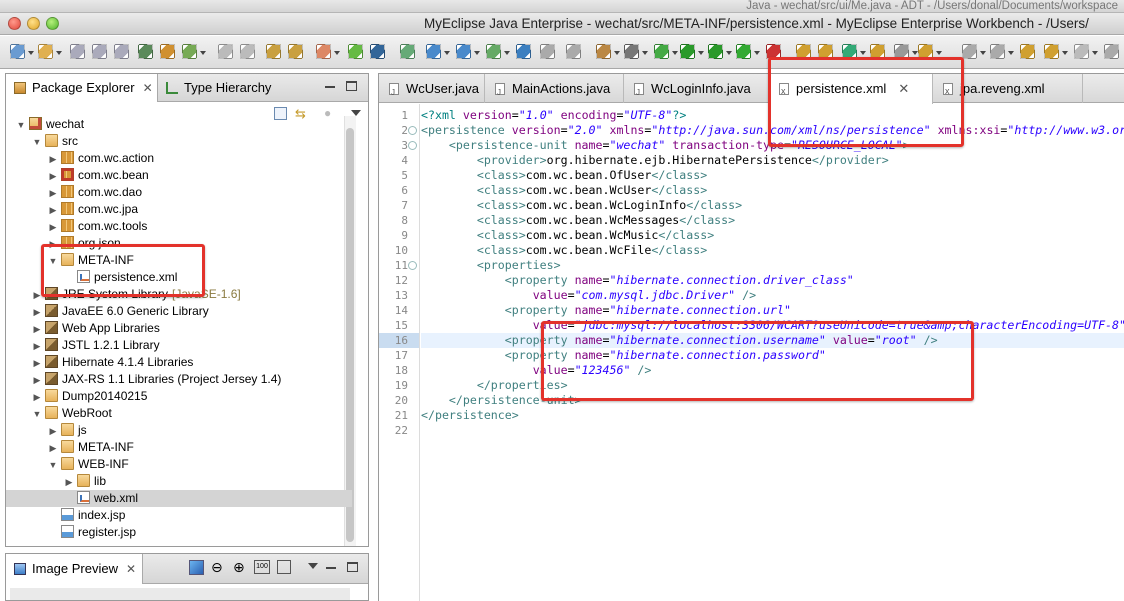 This screenshot has height=601, width=1124. I want to click on editor-tab: WcUser.java, so click(432, 90).